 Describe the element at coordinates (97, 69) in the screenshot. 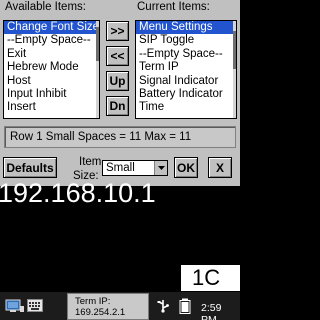

I see `available-list-scrollbar` at that location.